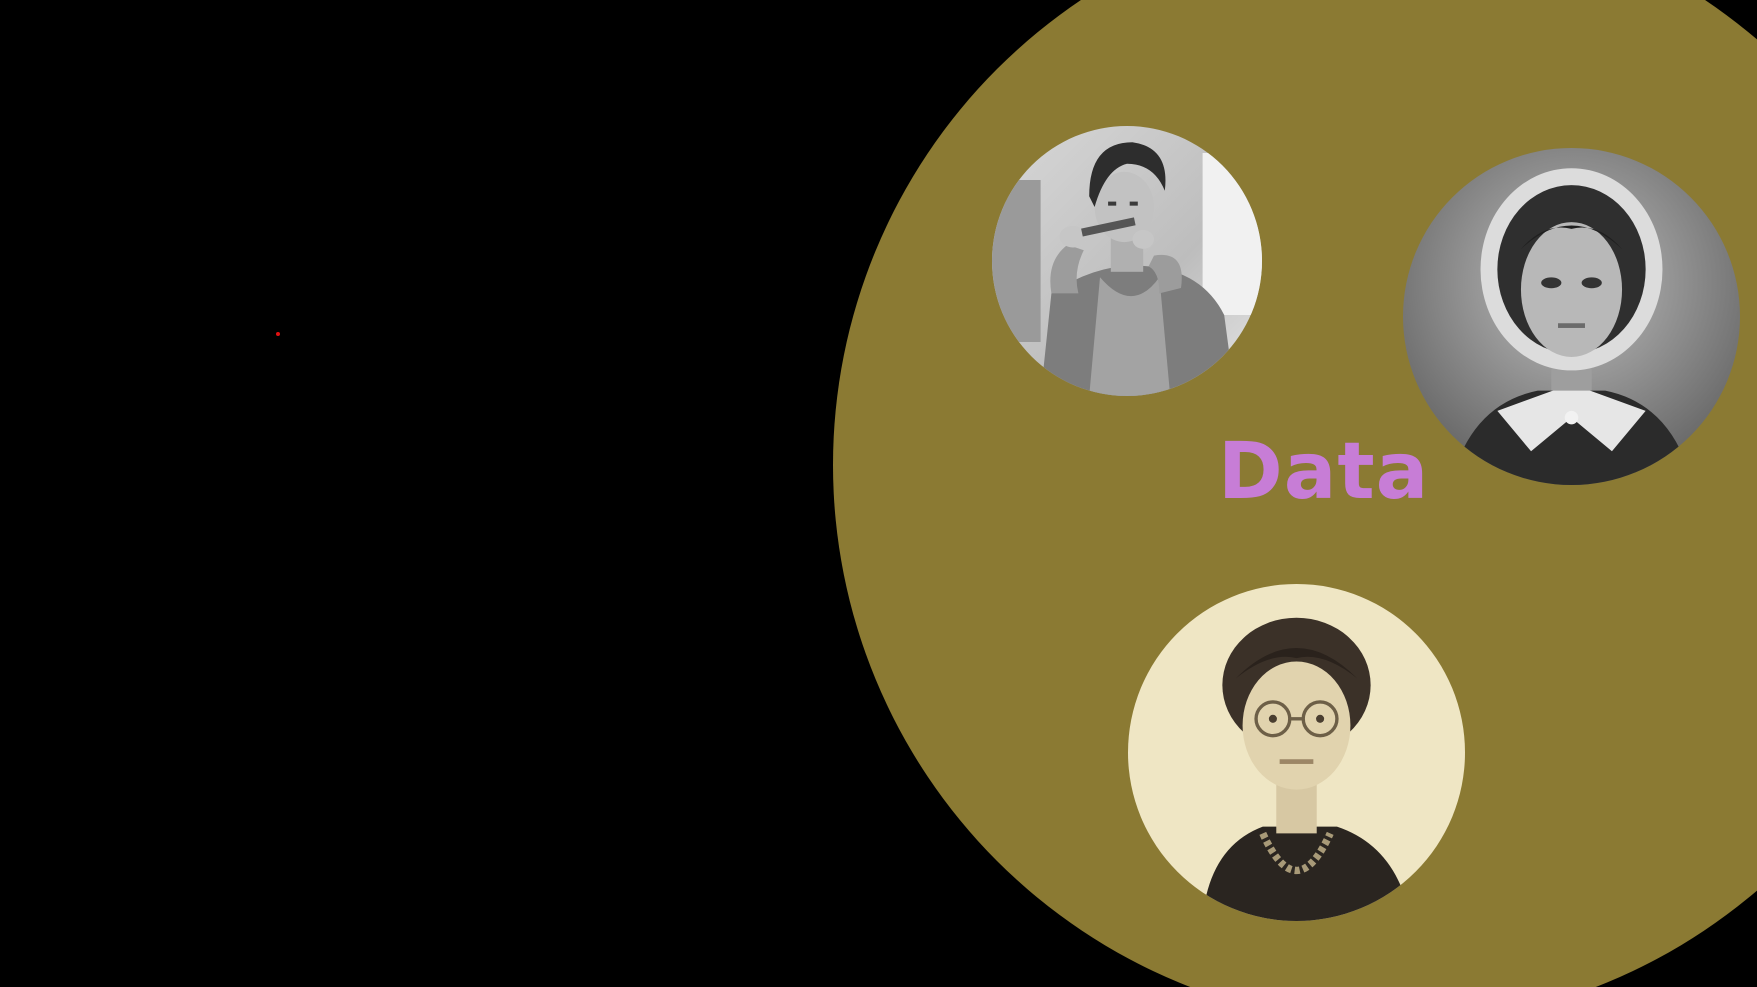 The width and height of the screenshot is (1757, 987). I want to click on portrait-lace-cap-woman, so click(1571, 316).